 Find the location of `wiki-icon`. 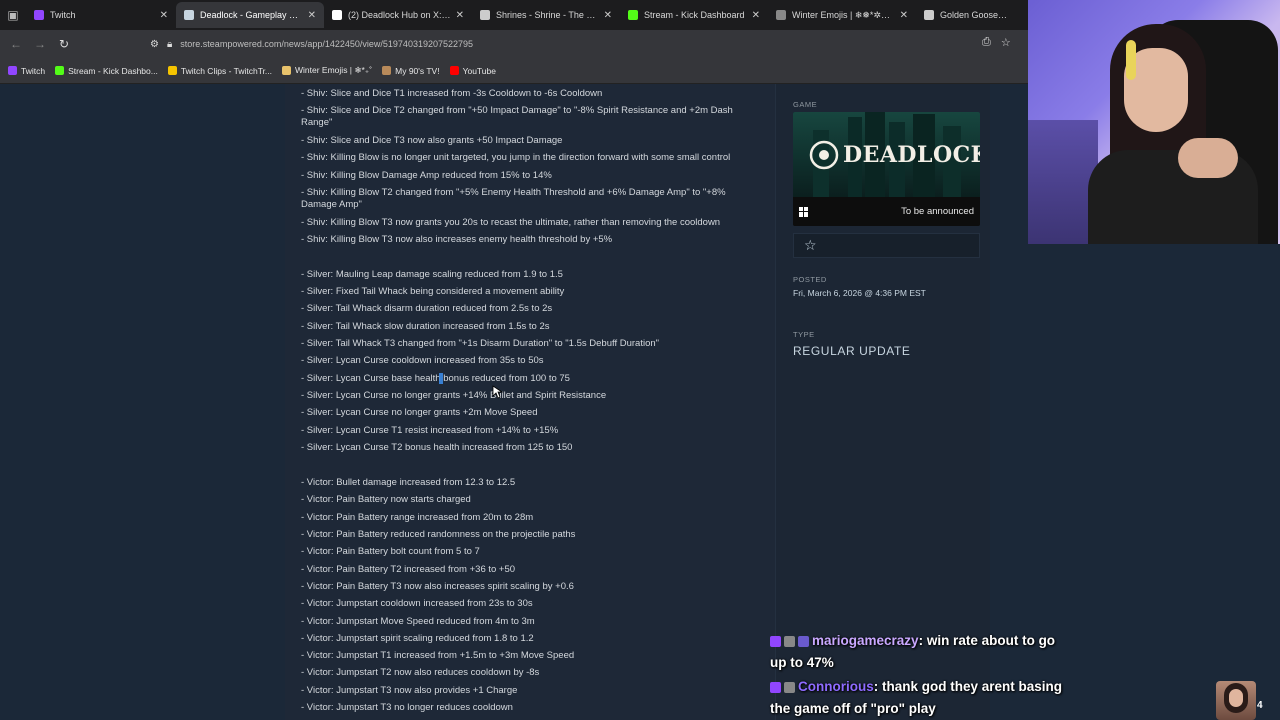

wiki-icon is located at coordinates (485, 15).